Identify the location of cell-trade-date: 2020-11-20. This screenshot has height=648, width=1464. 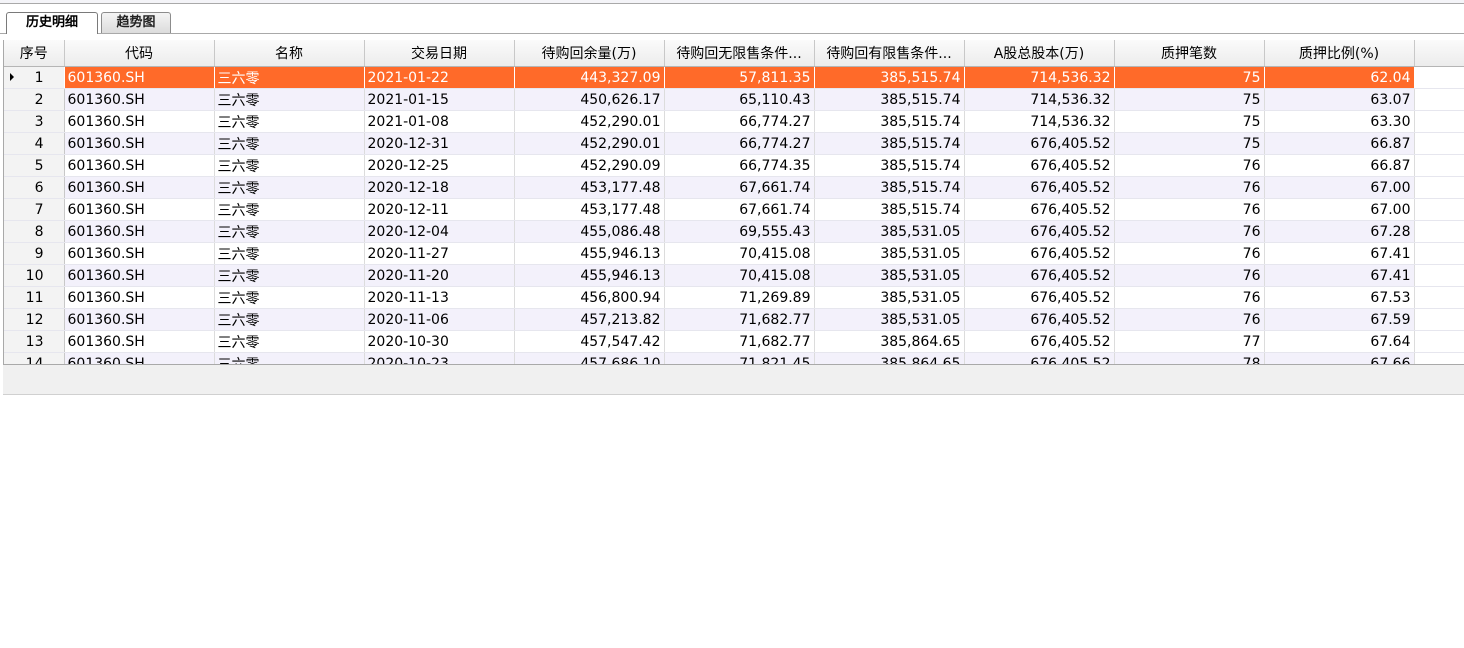
(439, 275).